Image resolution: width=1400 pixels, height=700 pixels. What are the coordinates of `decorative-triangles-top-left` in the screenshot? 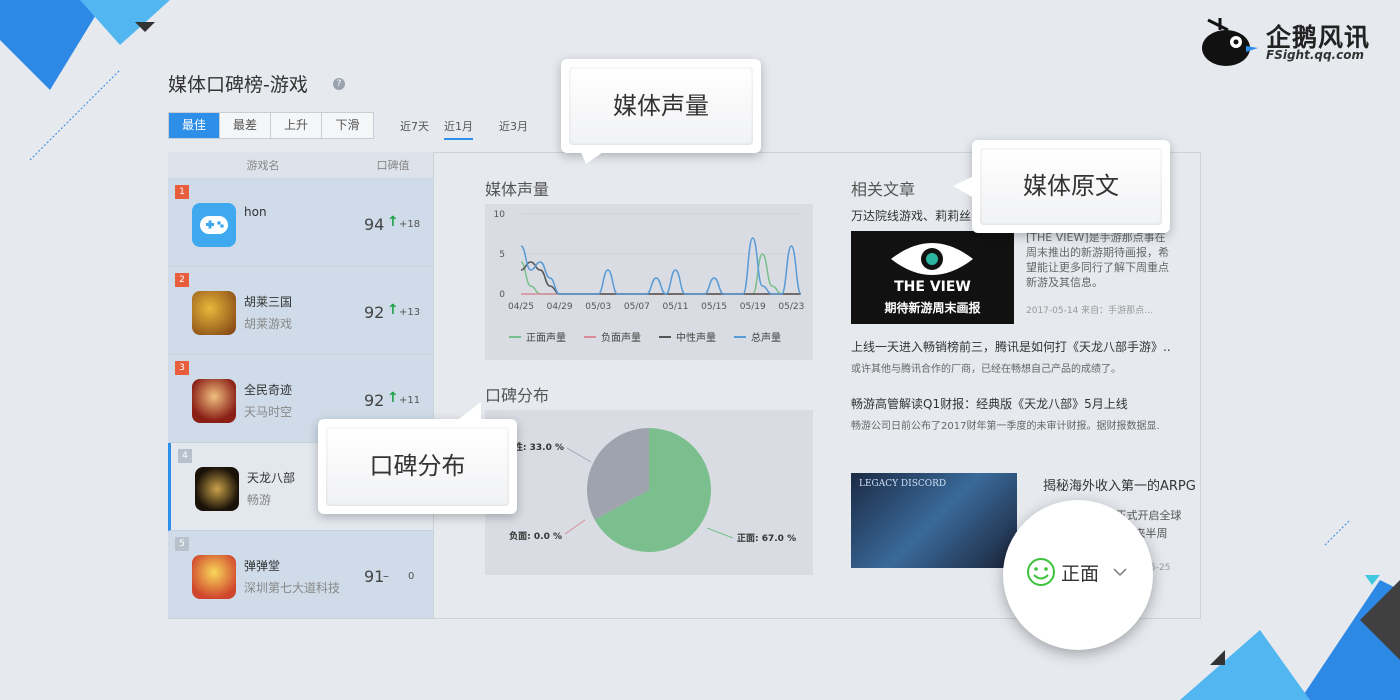 It's located at (85, 80).